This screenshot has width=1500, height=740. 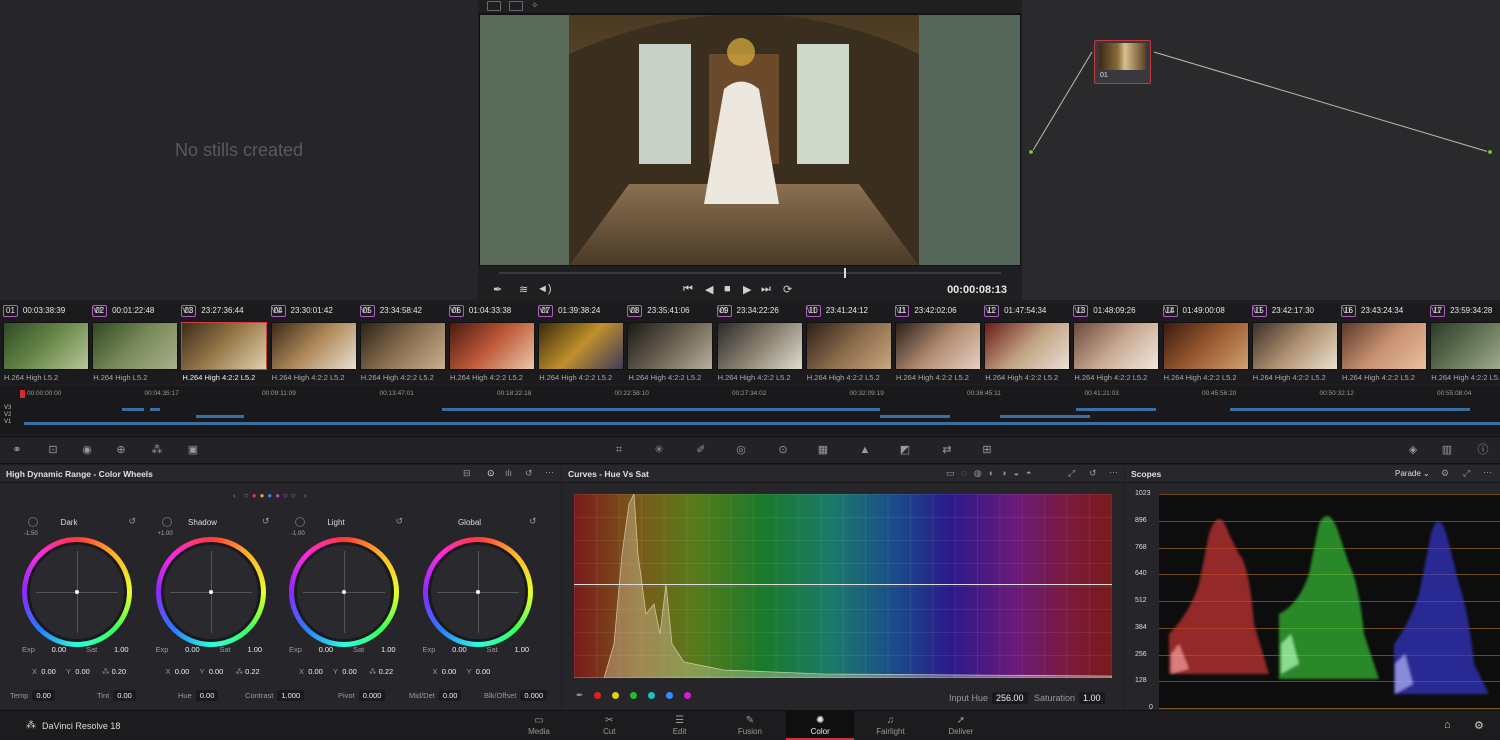 What do you see at coordinates (53, 450) in the screenshot?
I see `crop-icon: ⊡` at bounding box center [53, 450].